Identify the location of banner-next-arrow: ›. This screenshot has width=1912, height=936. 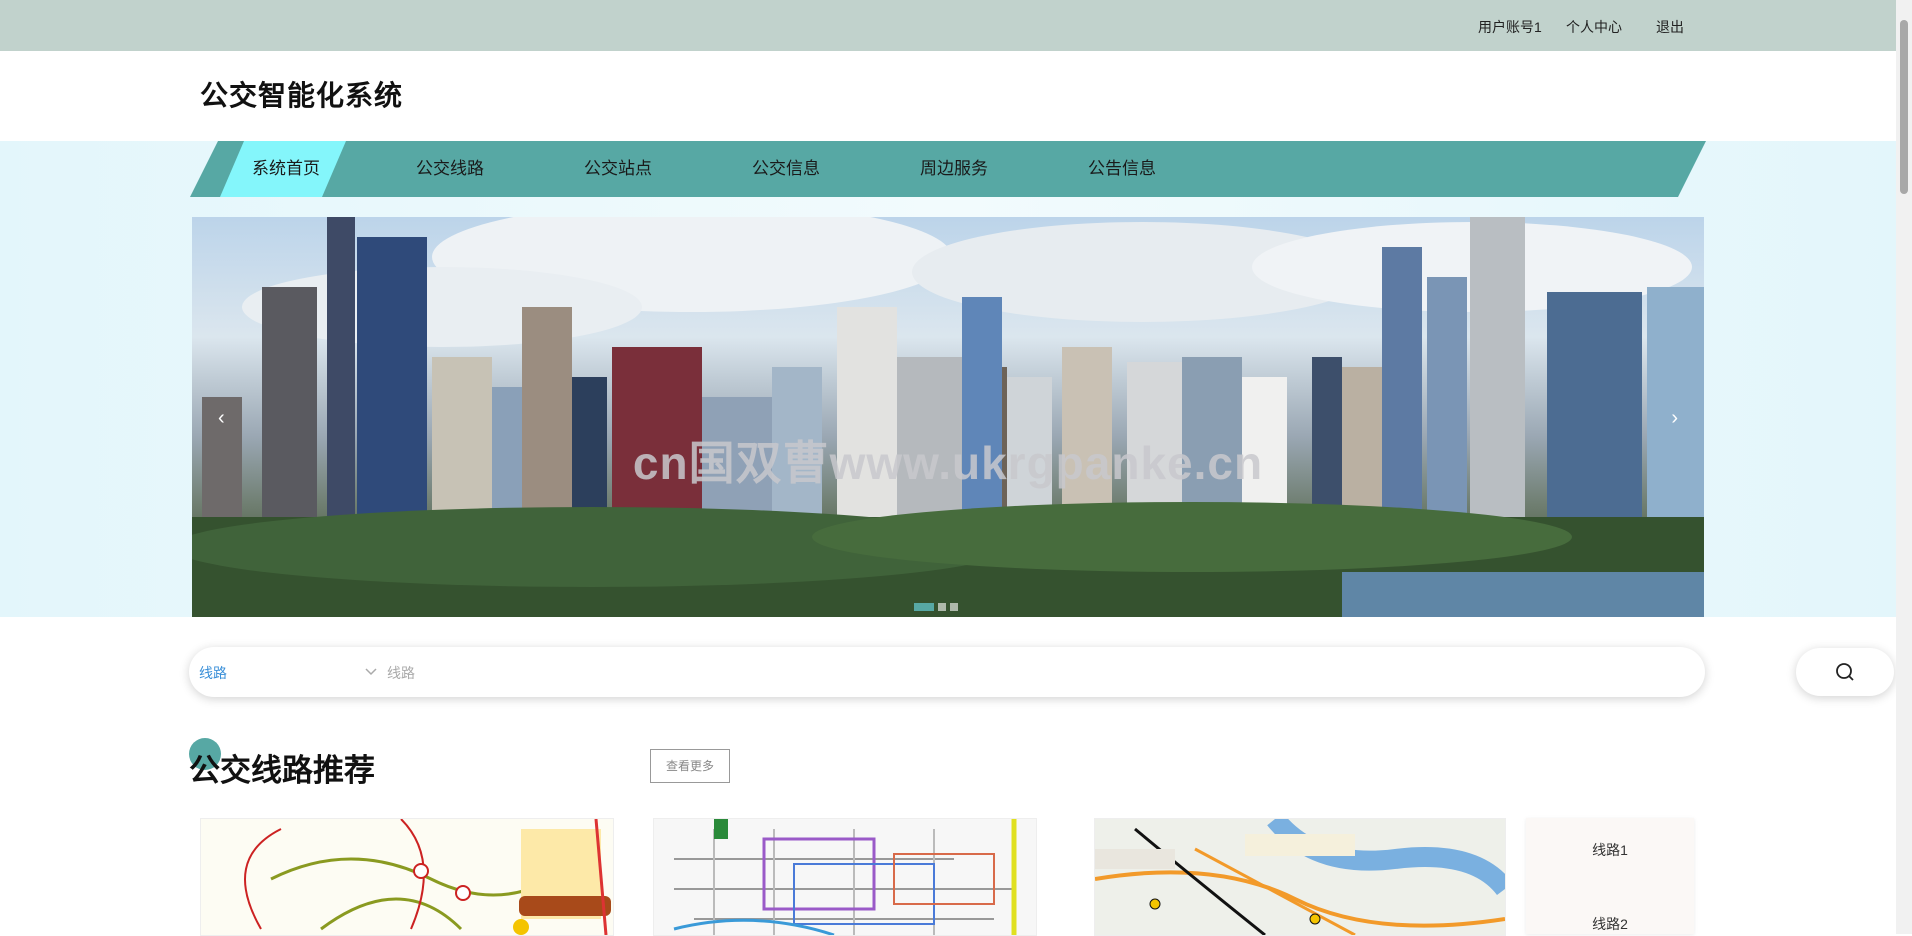
(1674, 418).